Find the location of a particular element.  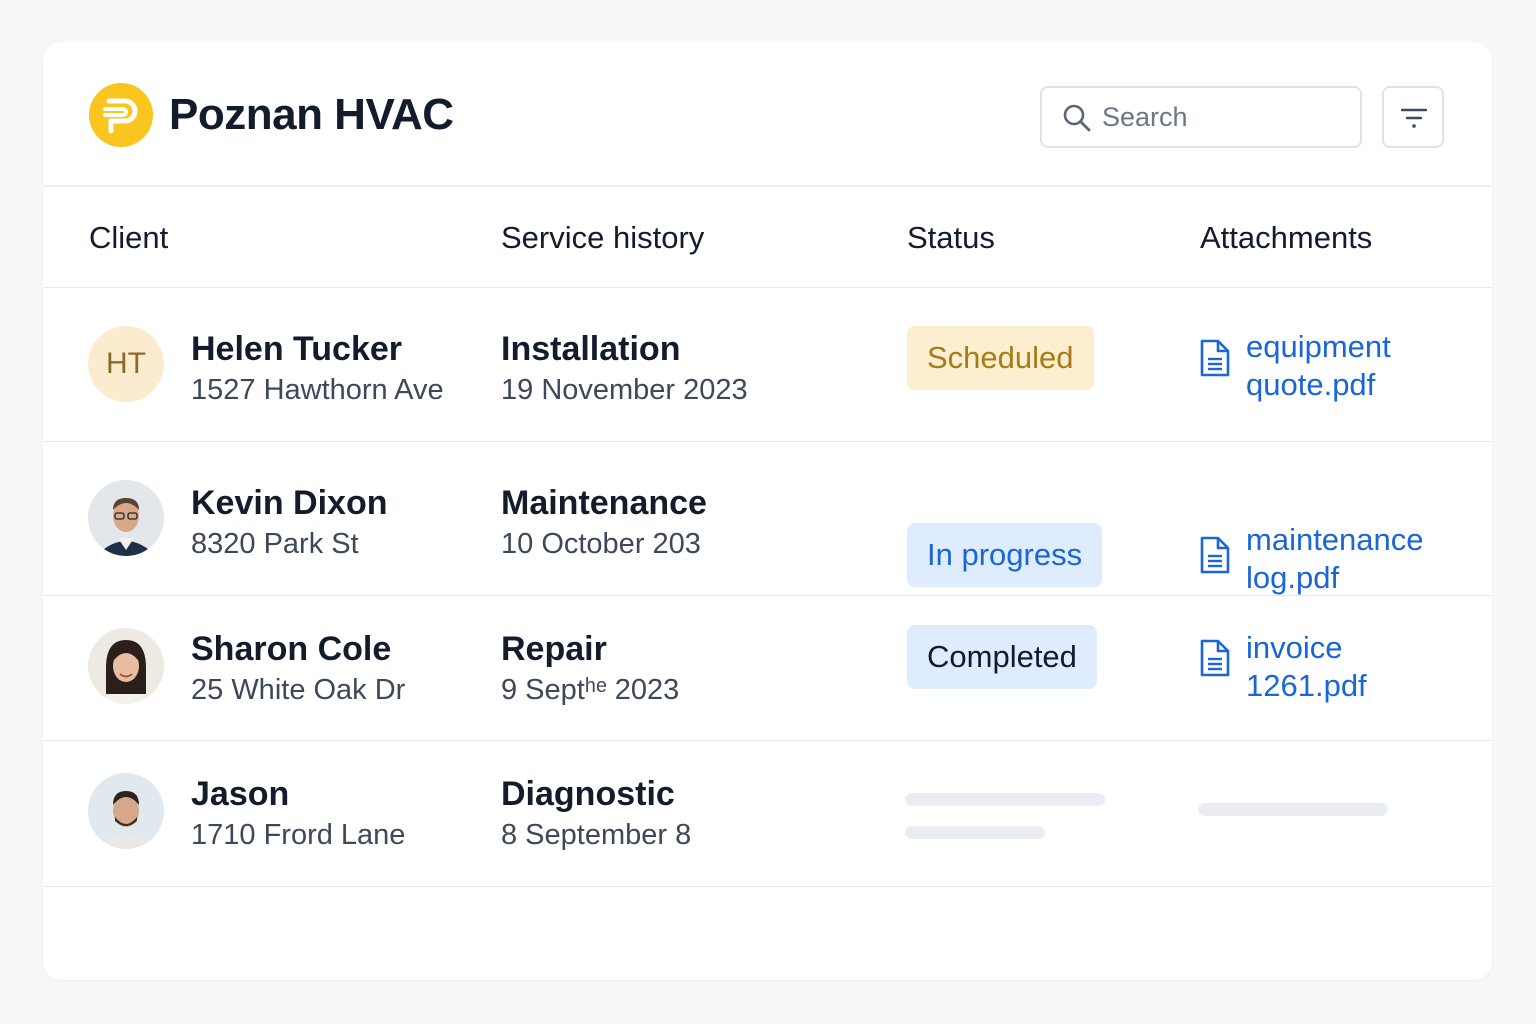

service-type: Repair is located at coordinates (554, 649).